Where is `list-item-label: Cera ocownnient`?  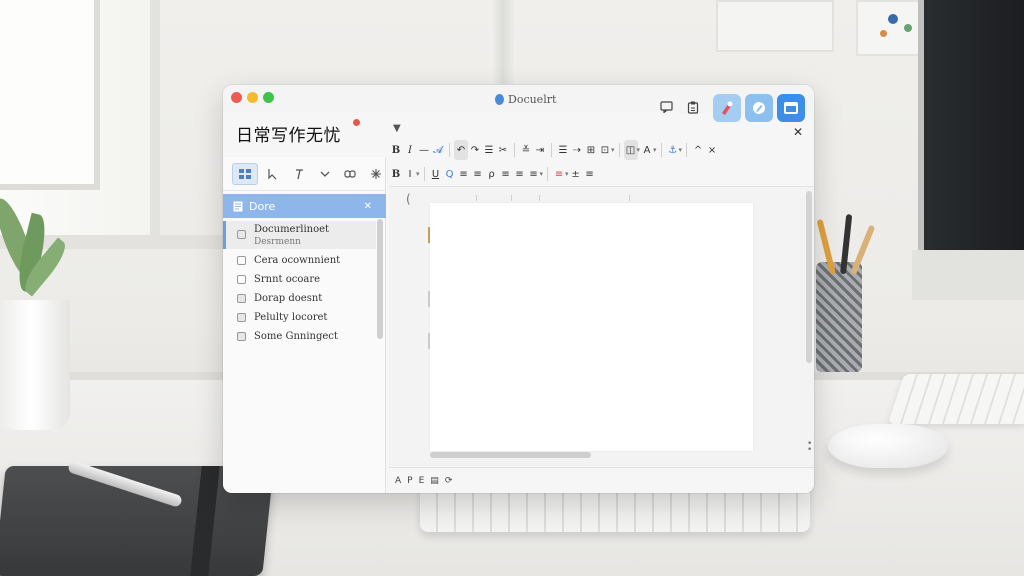
list-item-label: Cera ocownnient is located at coordinates (297, 260).